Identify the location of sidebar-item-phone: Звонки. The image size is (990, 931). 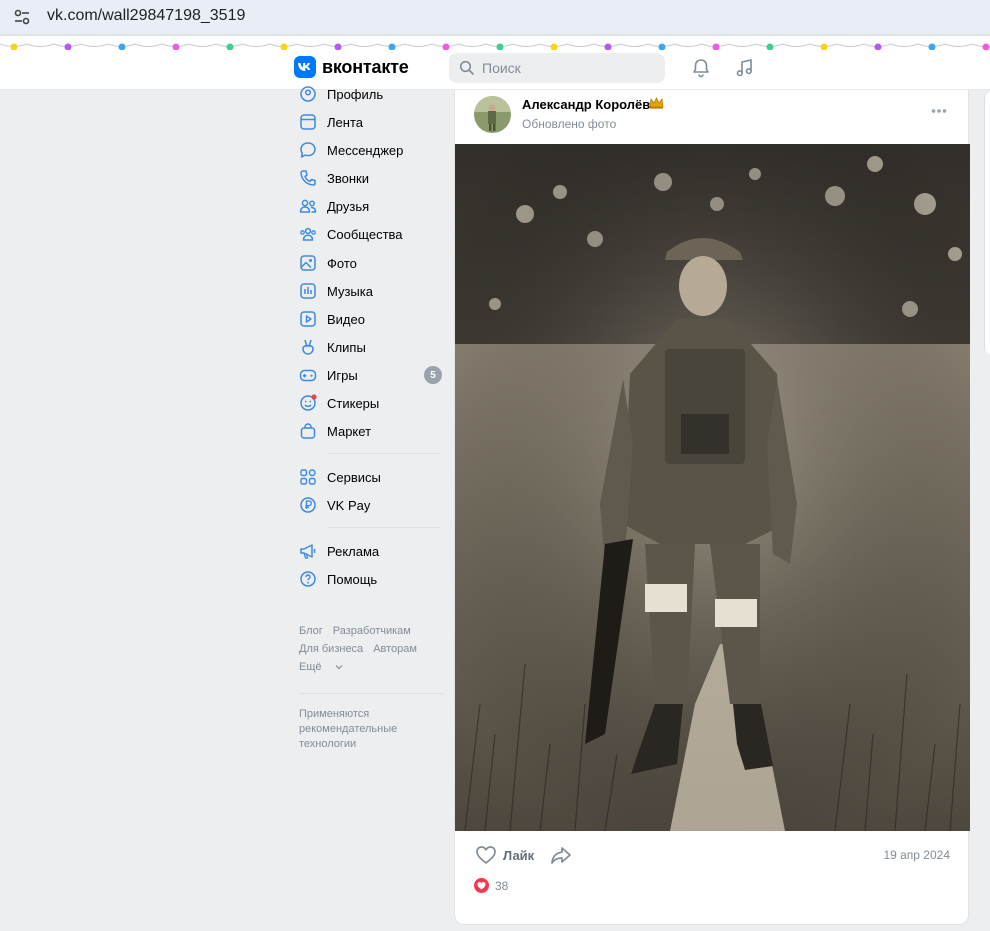
(371, 178).